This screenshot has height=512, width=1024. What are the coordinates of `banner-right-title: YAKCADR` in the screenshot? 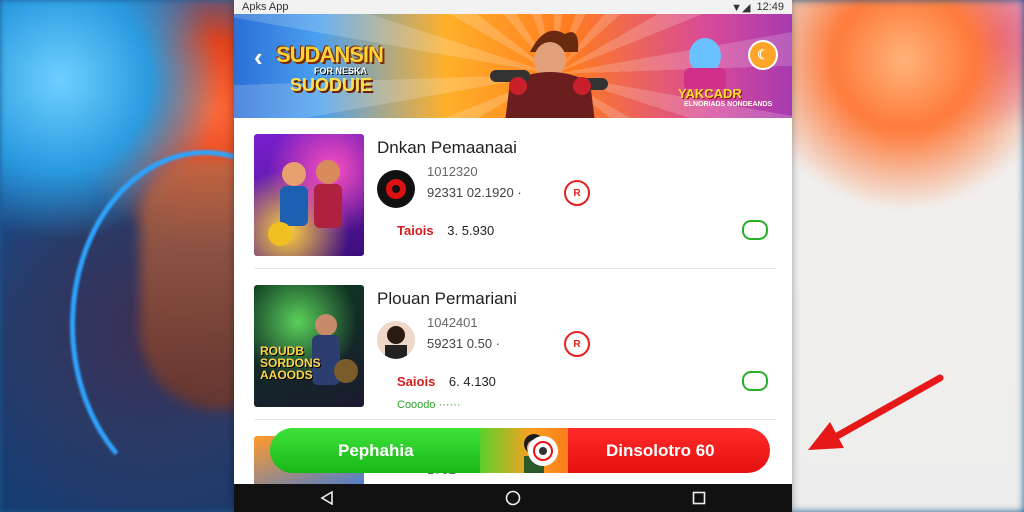 It's located at (710, 93).